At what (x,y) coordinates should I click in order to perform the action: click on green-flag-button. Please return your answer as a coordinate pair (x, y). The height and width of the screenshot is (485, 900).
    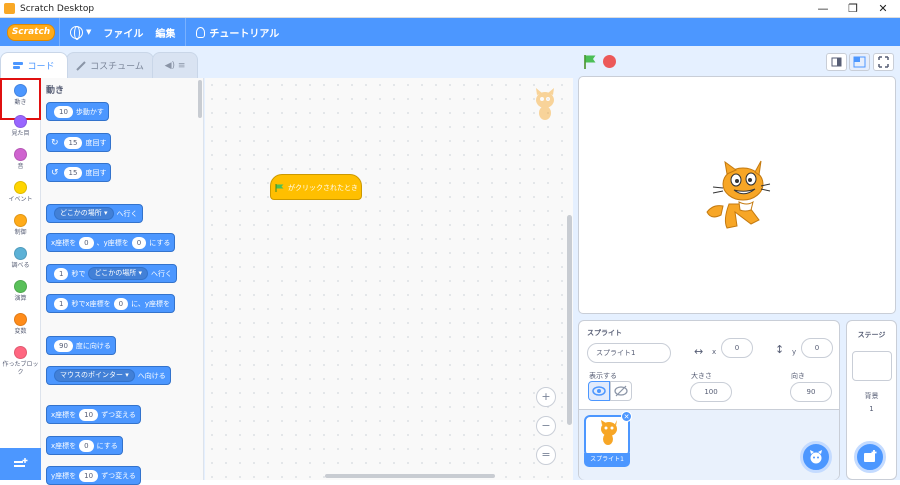
    Looking at the image, I should click on (590, 62).